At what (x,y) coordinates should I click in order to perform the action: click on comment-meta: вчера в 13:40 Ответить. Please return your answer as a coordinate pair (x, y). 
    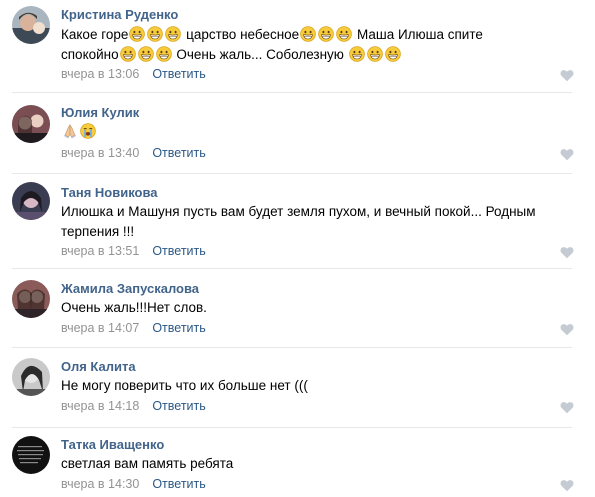
    Looking at the image, I should click on (133, 153).